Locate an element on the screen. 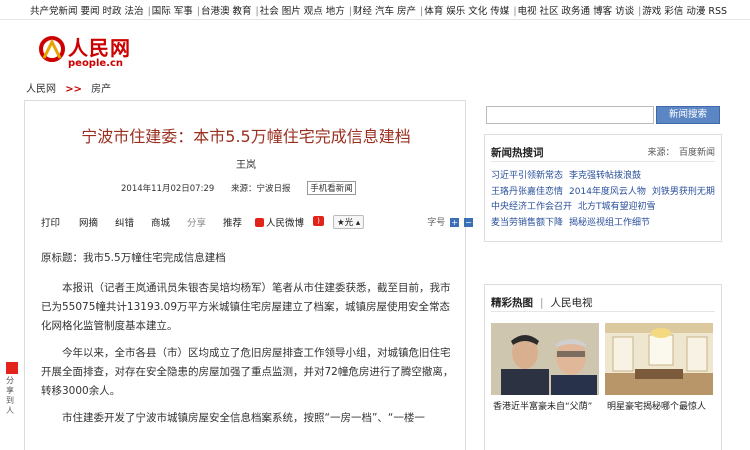 This screenshot has height=450, width=750. hot-search-link: 北方T城有望迎初雪 is located at coordinates (617, 207).